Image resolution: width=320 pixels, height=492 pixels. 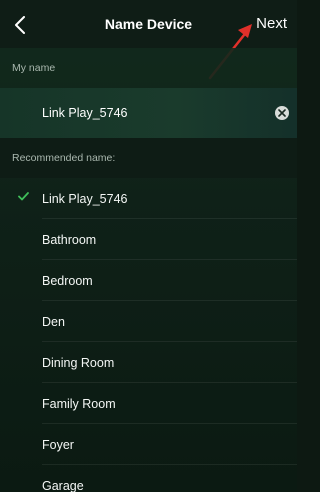 What do you see at coordinates (69, 240) in the screenshot?
I see `list-item-label: Bathroom` at bounding box center [69, 240].